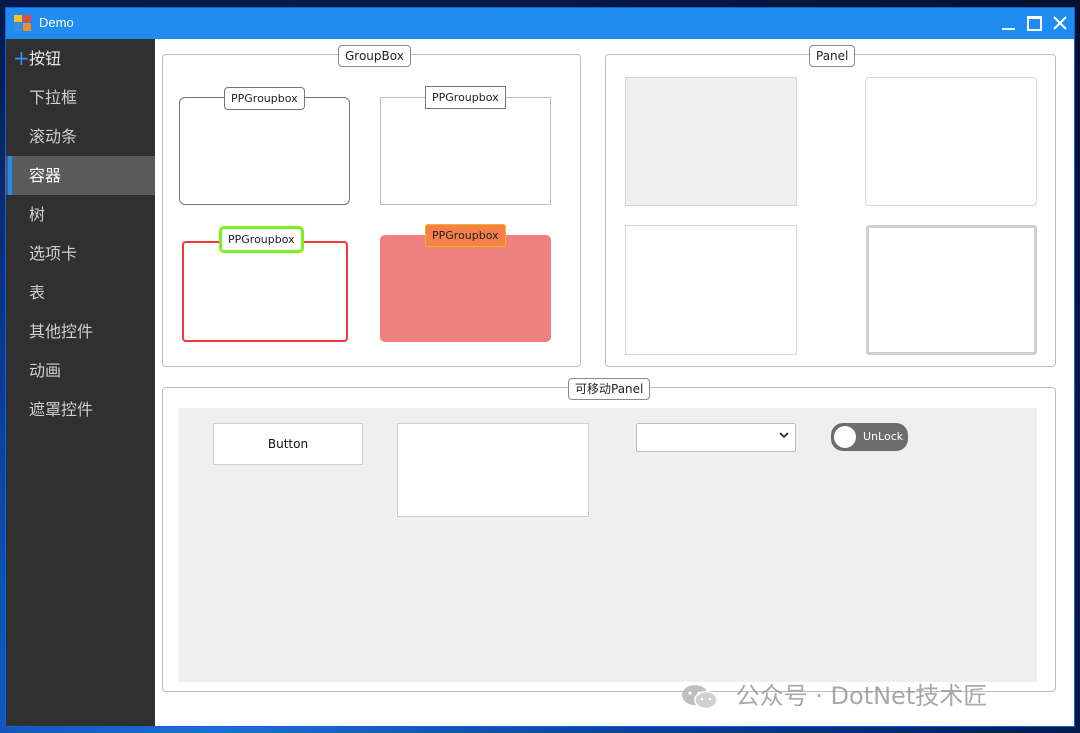 This screenshot has width=1080, height=733. Describe the element at coordinates (465, 288) in the screenshot. I see `ppgroupbox-filled` at that location.